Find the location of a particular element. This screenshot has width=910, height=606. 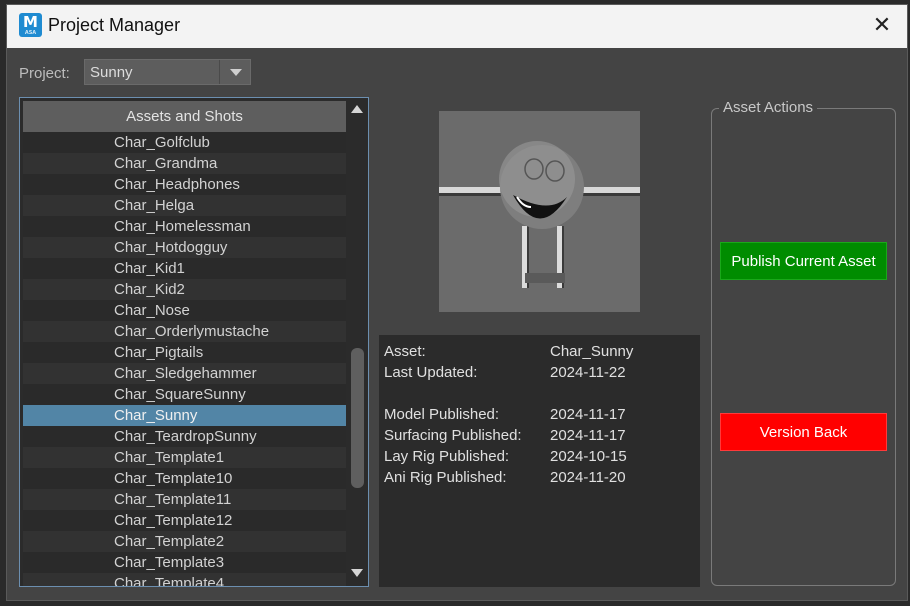

info-value: 2024-11-22 is located at coordinates (588, 372).